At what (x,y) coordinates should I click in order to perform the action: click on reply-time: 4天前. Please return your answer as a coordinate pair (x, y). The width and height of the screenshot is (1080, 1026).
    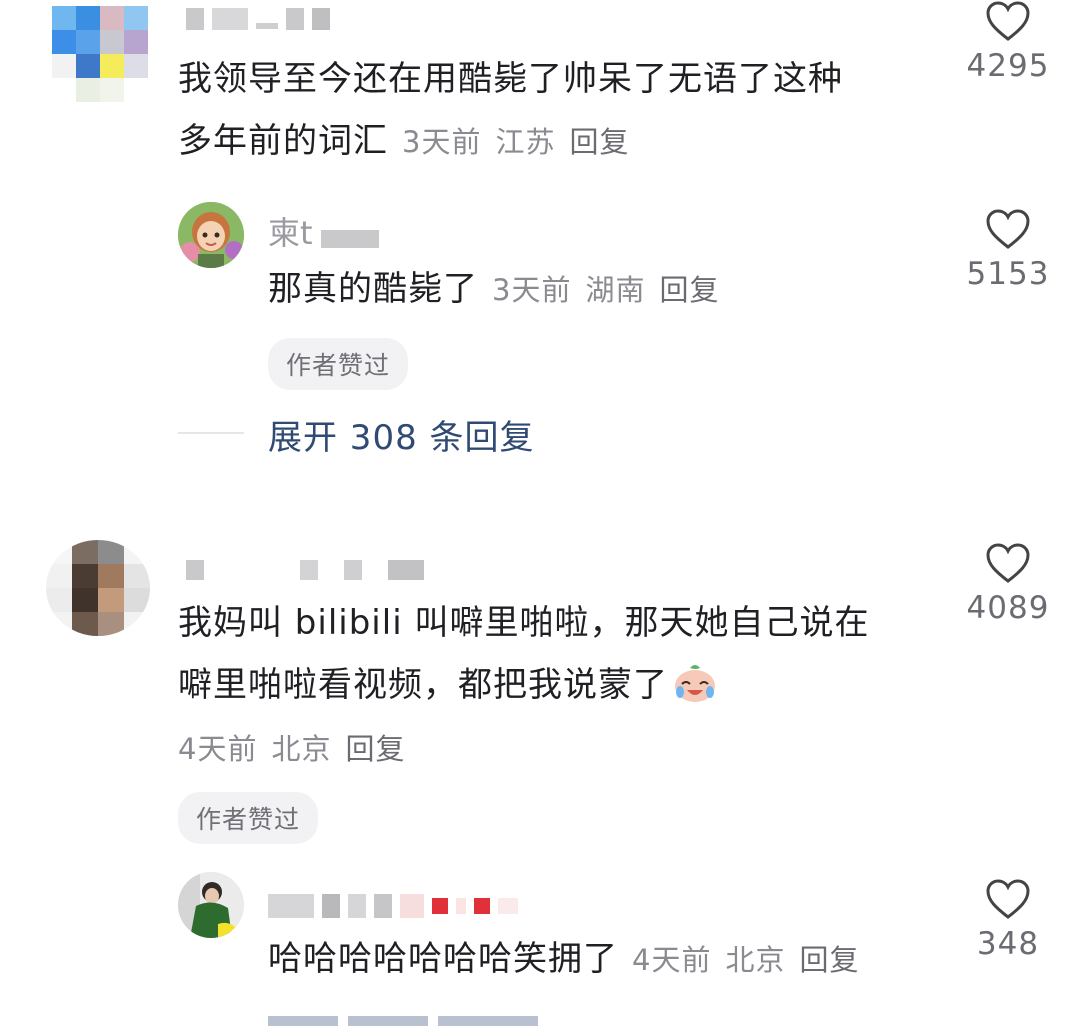
    Looking at the image, I should click on (672, 960).